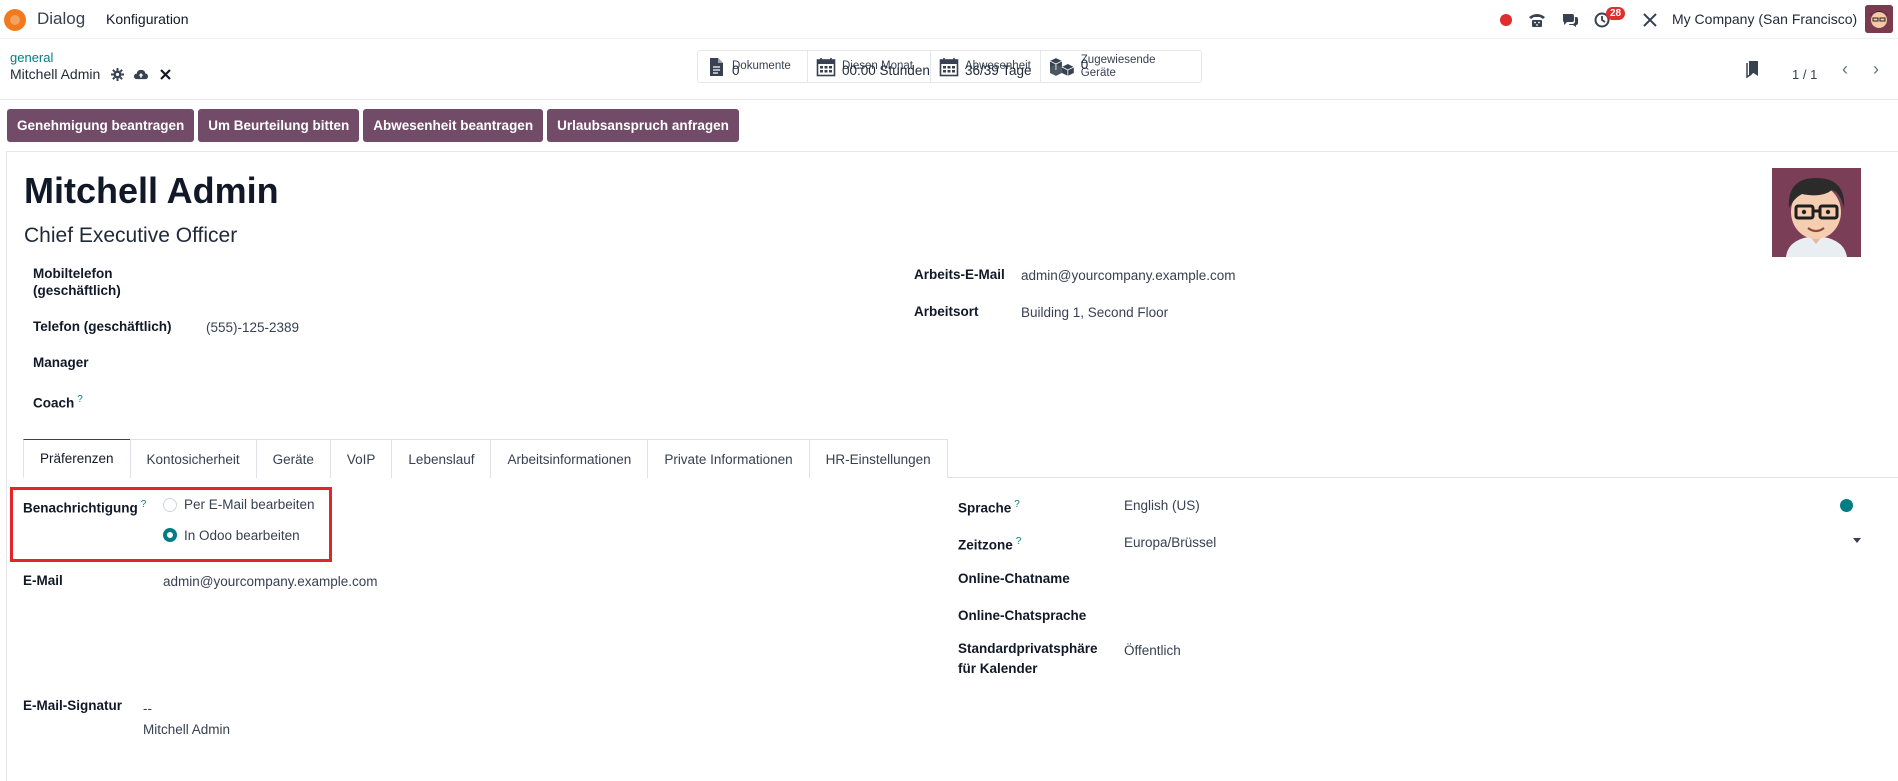 Image resolution: width=1898 pixels, height=781 pixels. Describe the element at coordinates (1506, 19) in the screenshot. I see `recording-indicator-icon` at that location.